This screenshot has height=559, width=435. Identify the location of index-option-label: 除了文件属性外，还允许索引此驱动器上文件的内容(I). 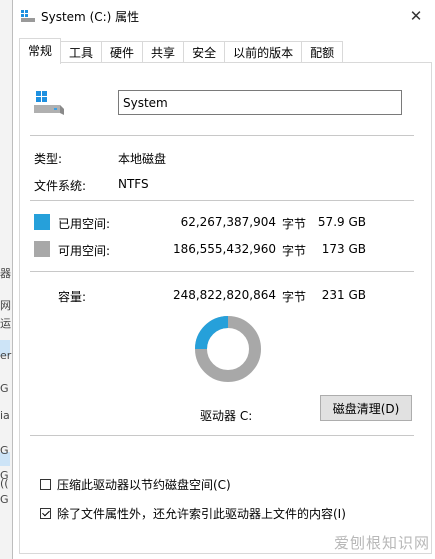
(201, 514).